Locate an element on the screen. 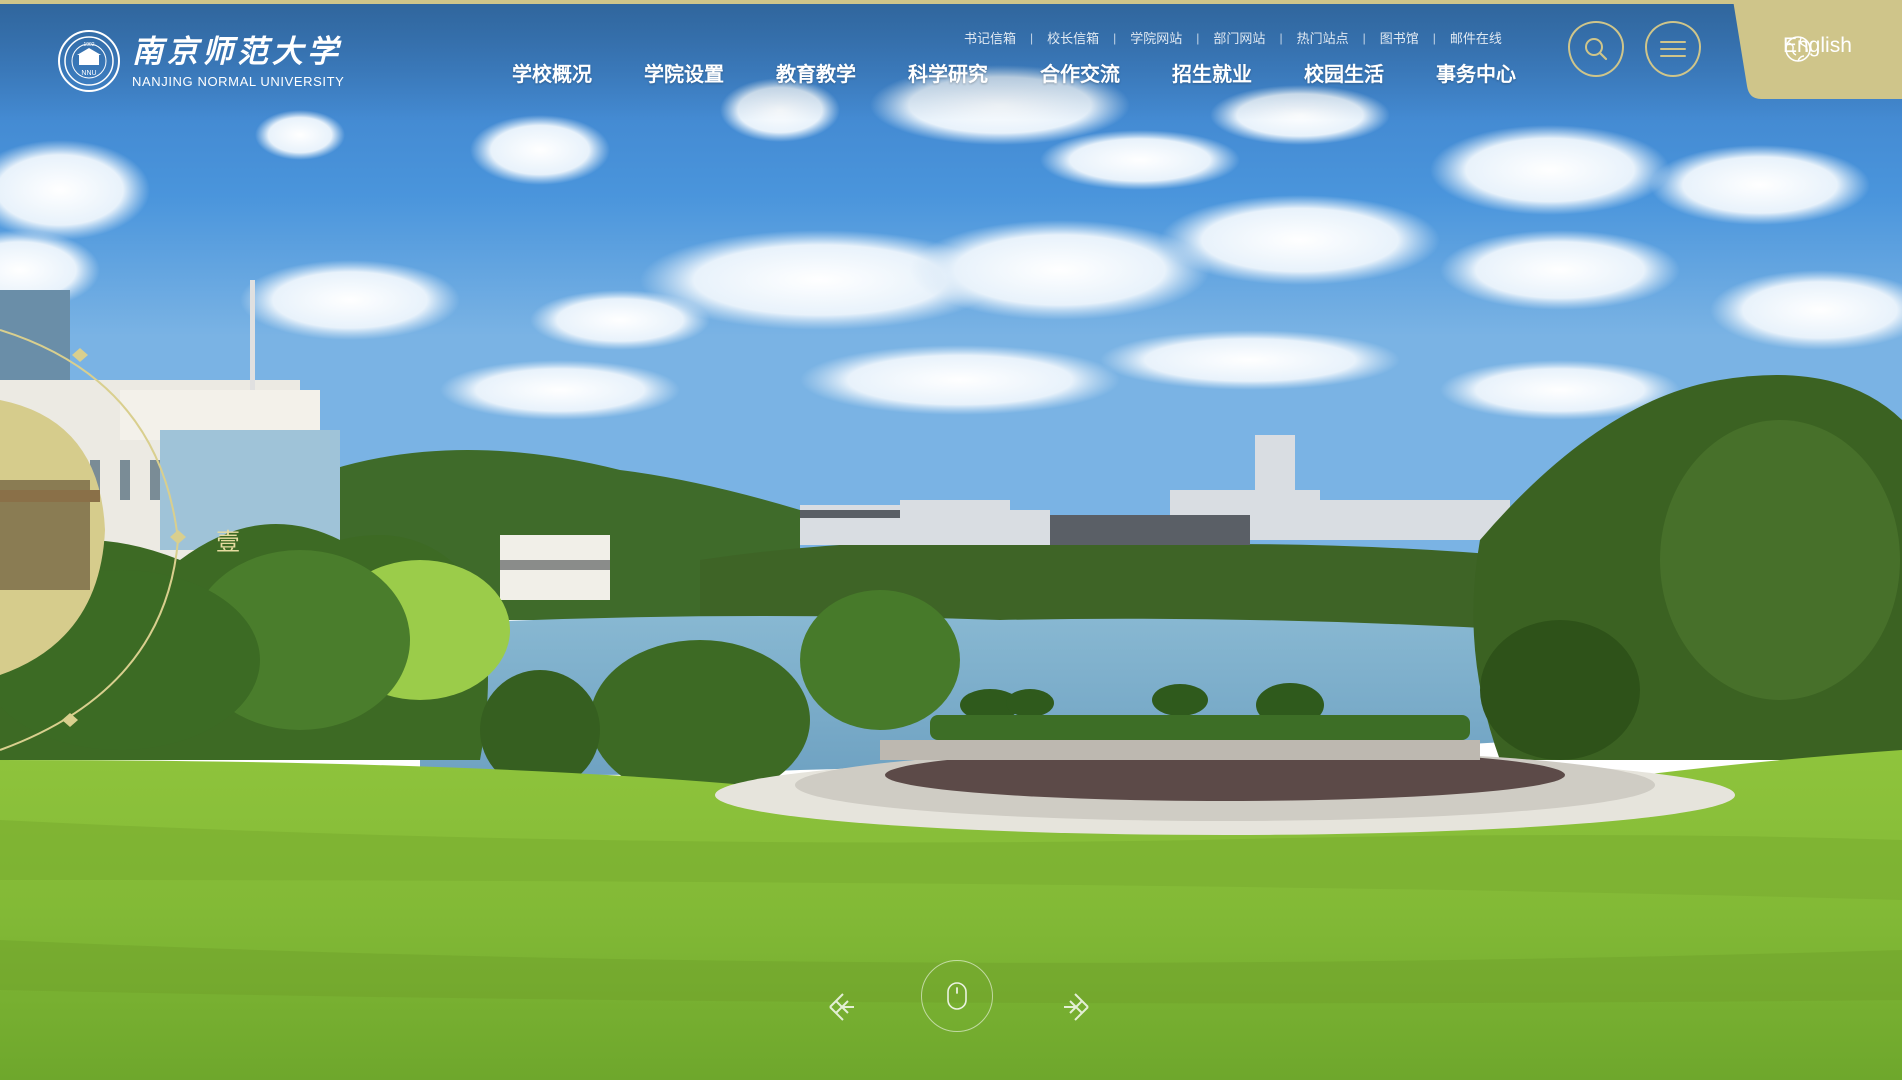 This screenshot has width=1902, height=1080. globe-icon is located at coordinates (1798, 49).